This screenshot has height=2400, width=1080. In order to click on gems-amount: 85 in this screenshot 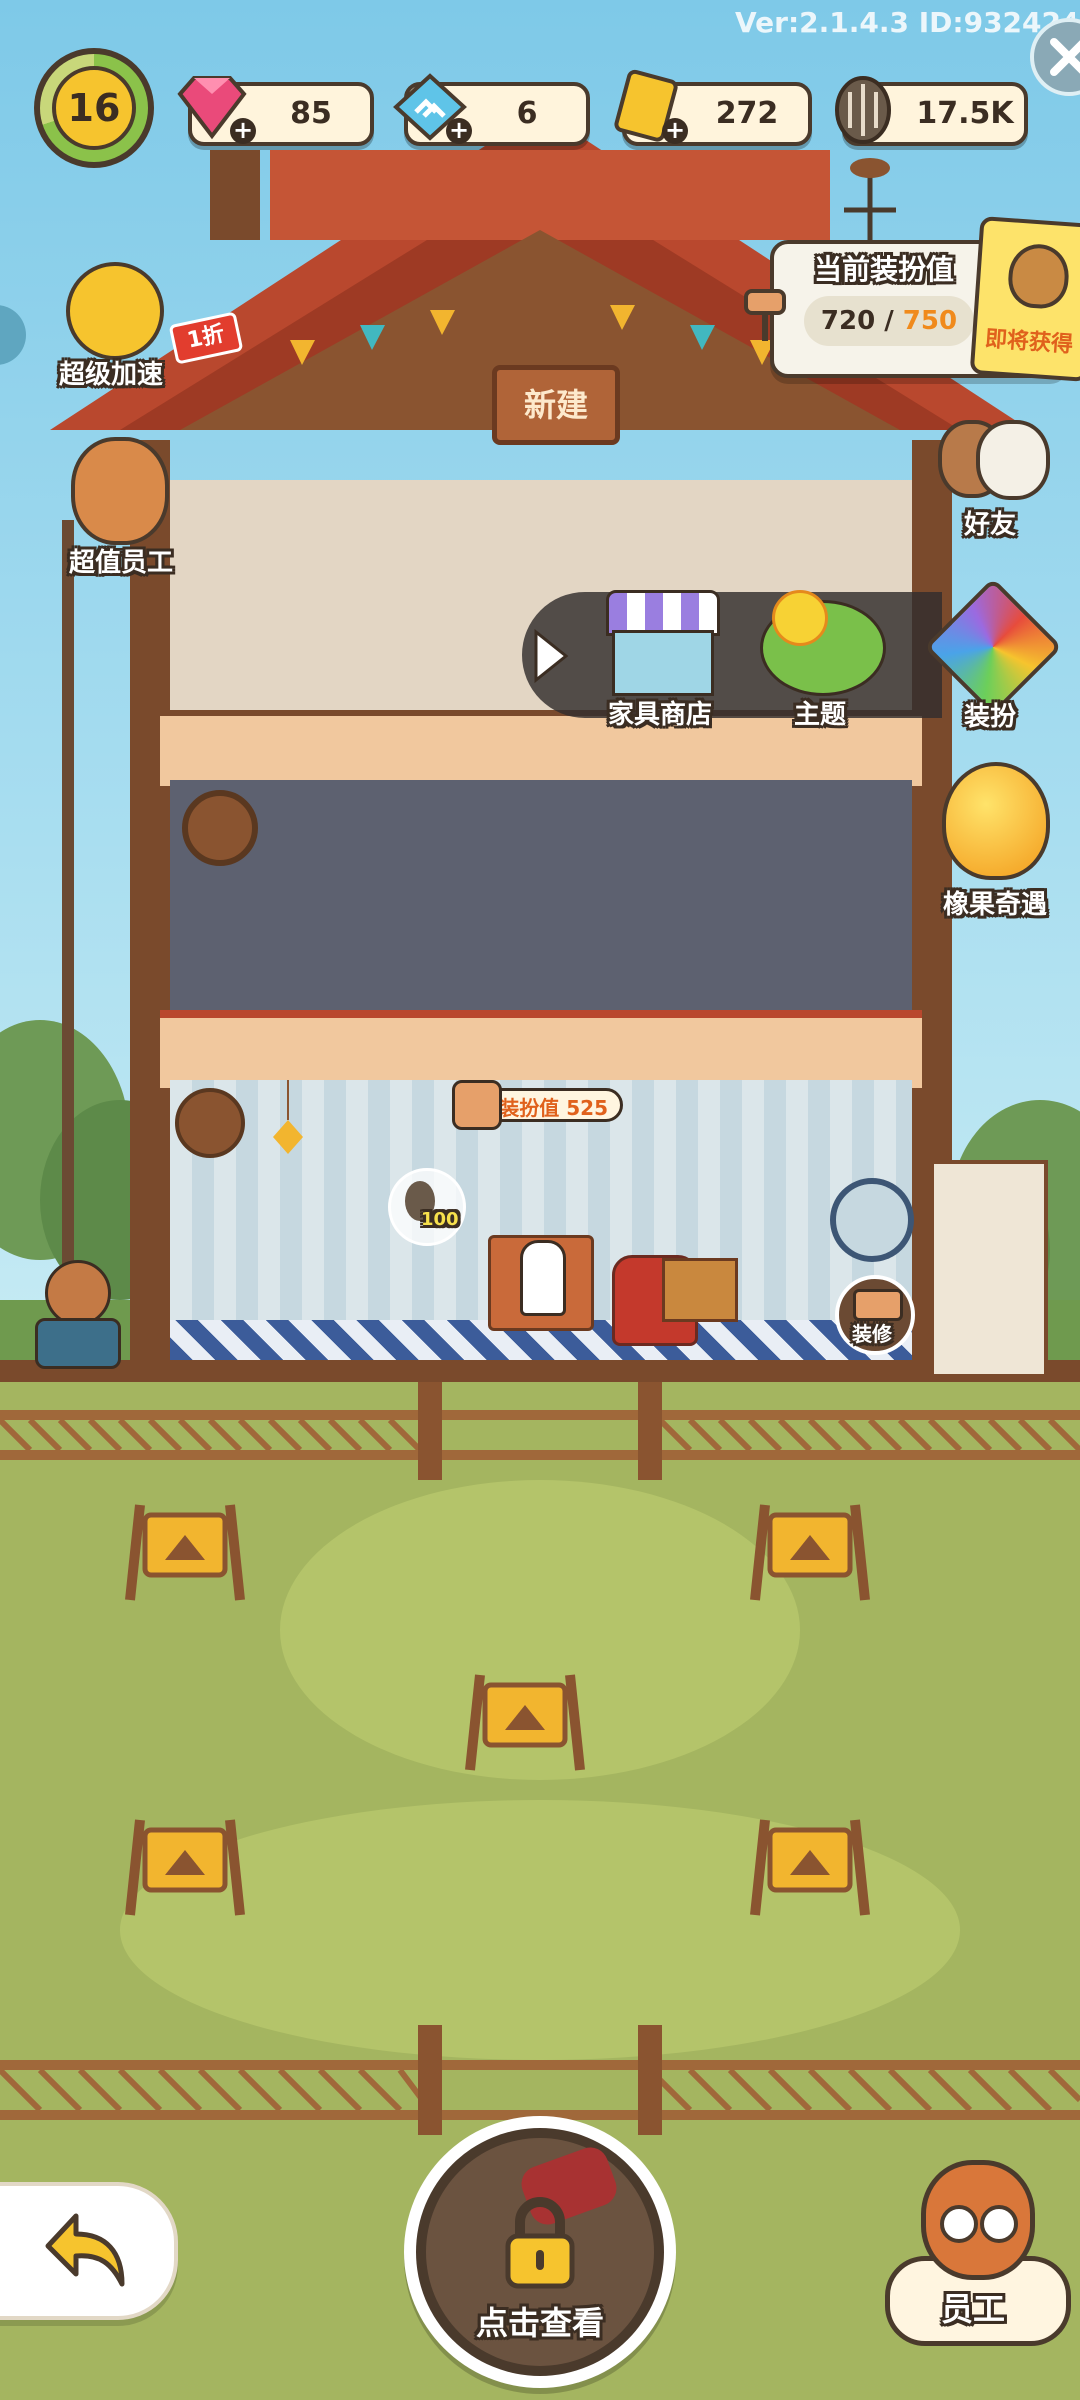, I will do `click(311, 113)`.